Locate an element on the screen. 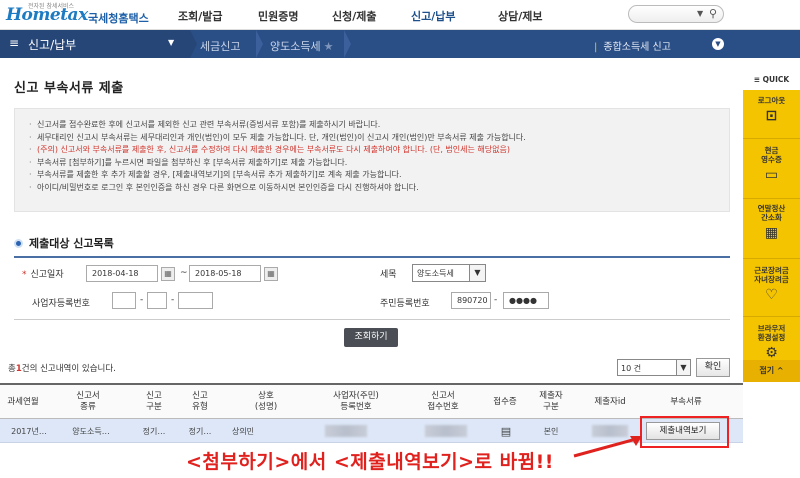  section-title-text: 제출대상 신고목록 is located at coordinates (71, 243).